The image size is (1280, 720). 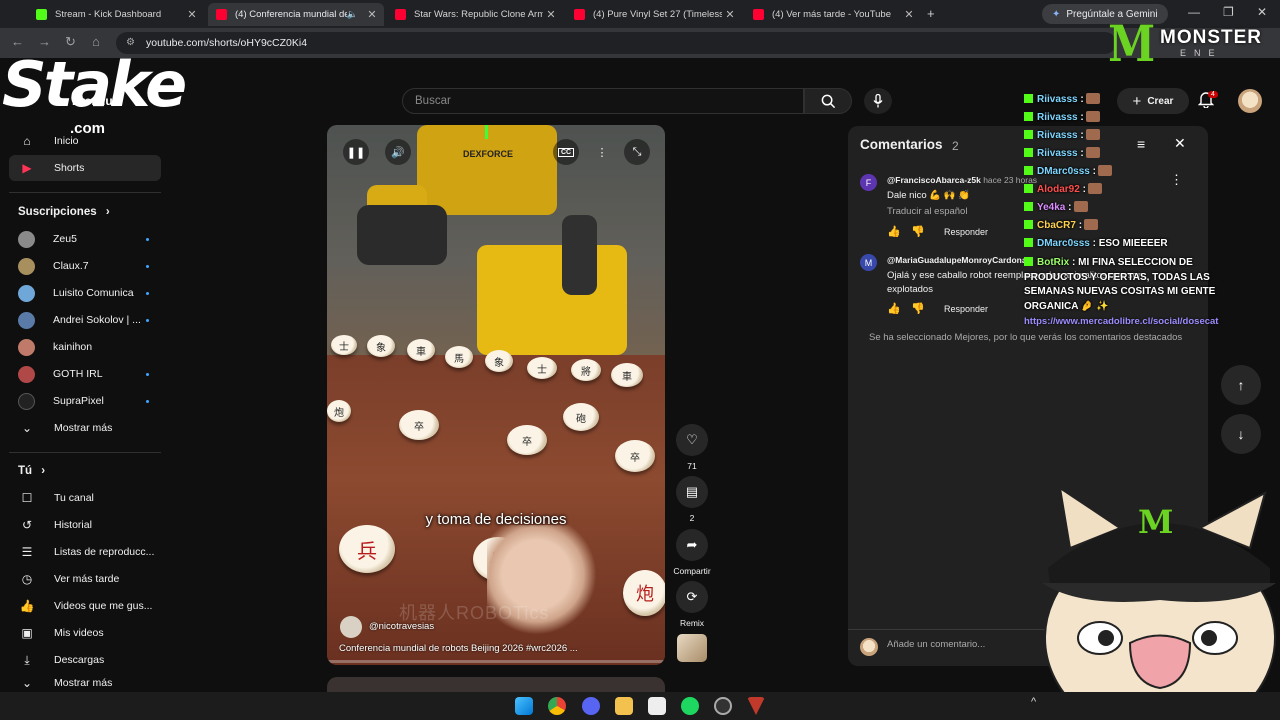 I want to click on remix-button: ⟳ Remix, so click(x=692, y=604).